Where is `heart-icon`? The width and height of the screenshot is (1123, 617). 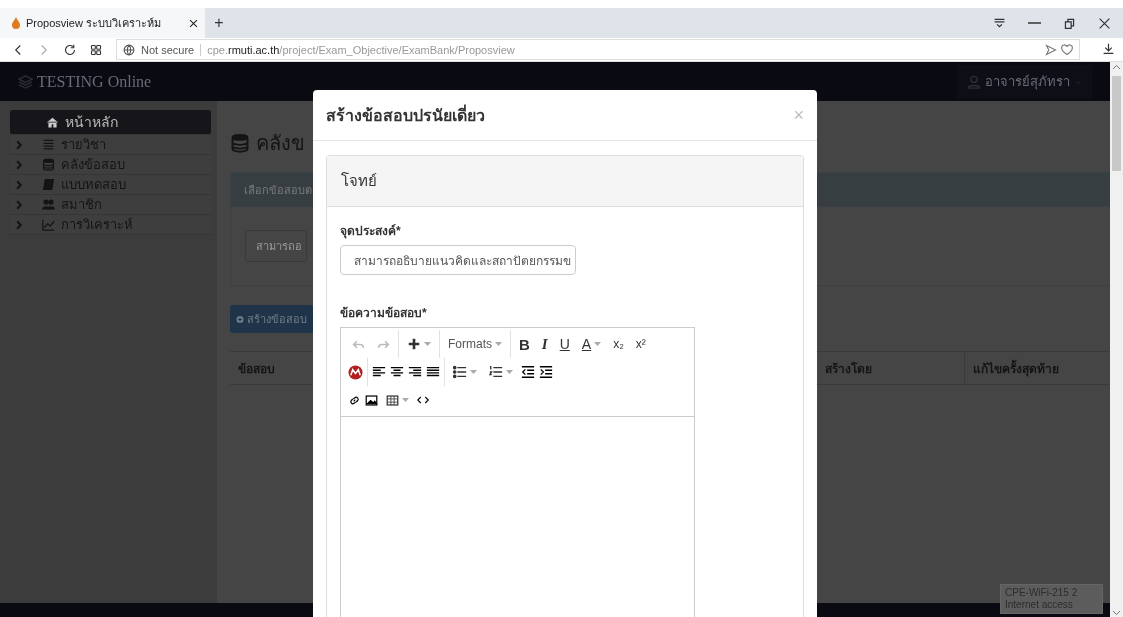
heart-icon is located at coordinates (1067, 49).